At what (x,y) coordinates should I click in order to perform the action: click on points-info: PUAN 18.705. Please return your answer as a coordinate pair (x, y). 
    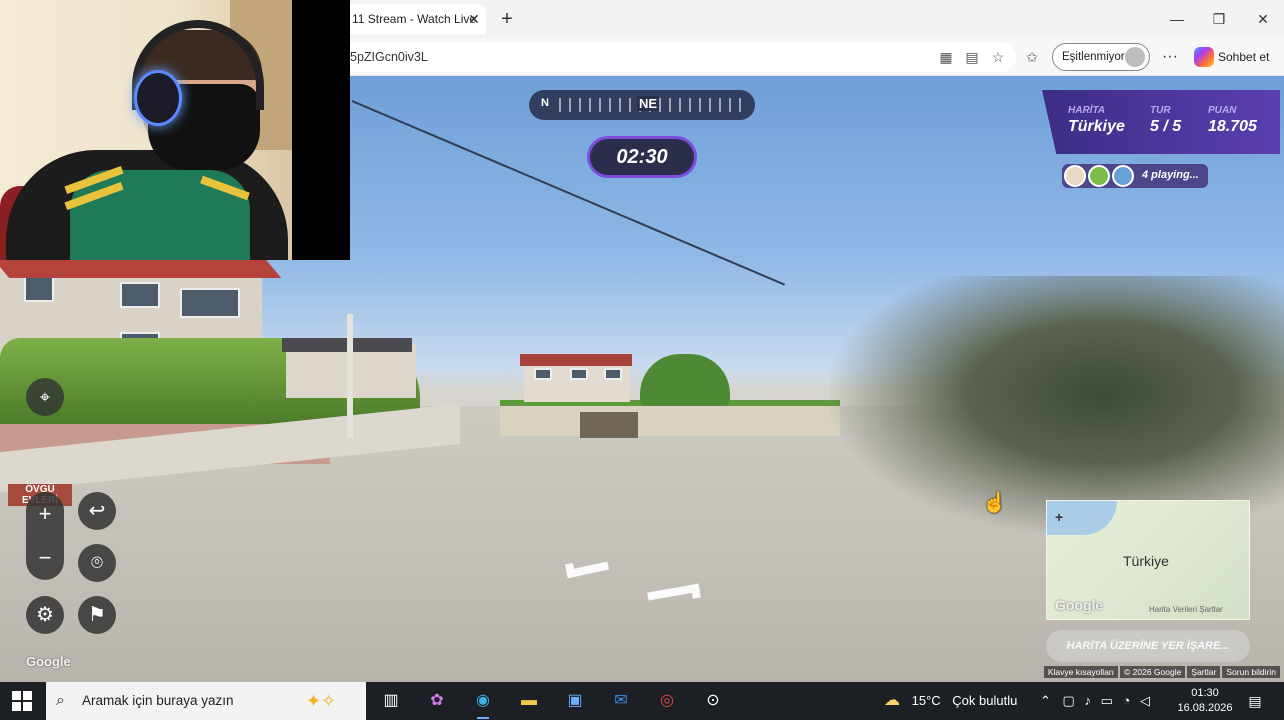
    Looking at the image, I should click on (1232, 120).